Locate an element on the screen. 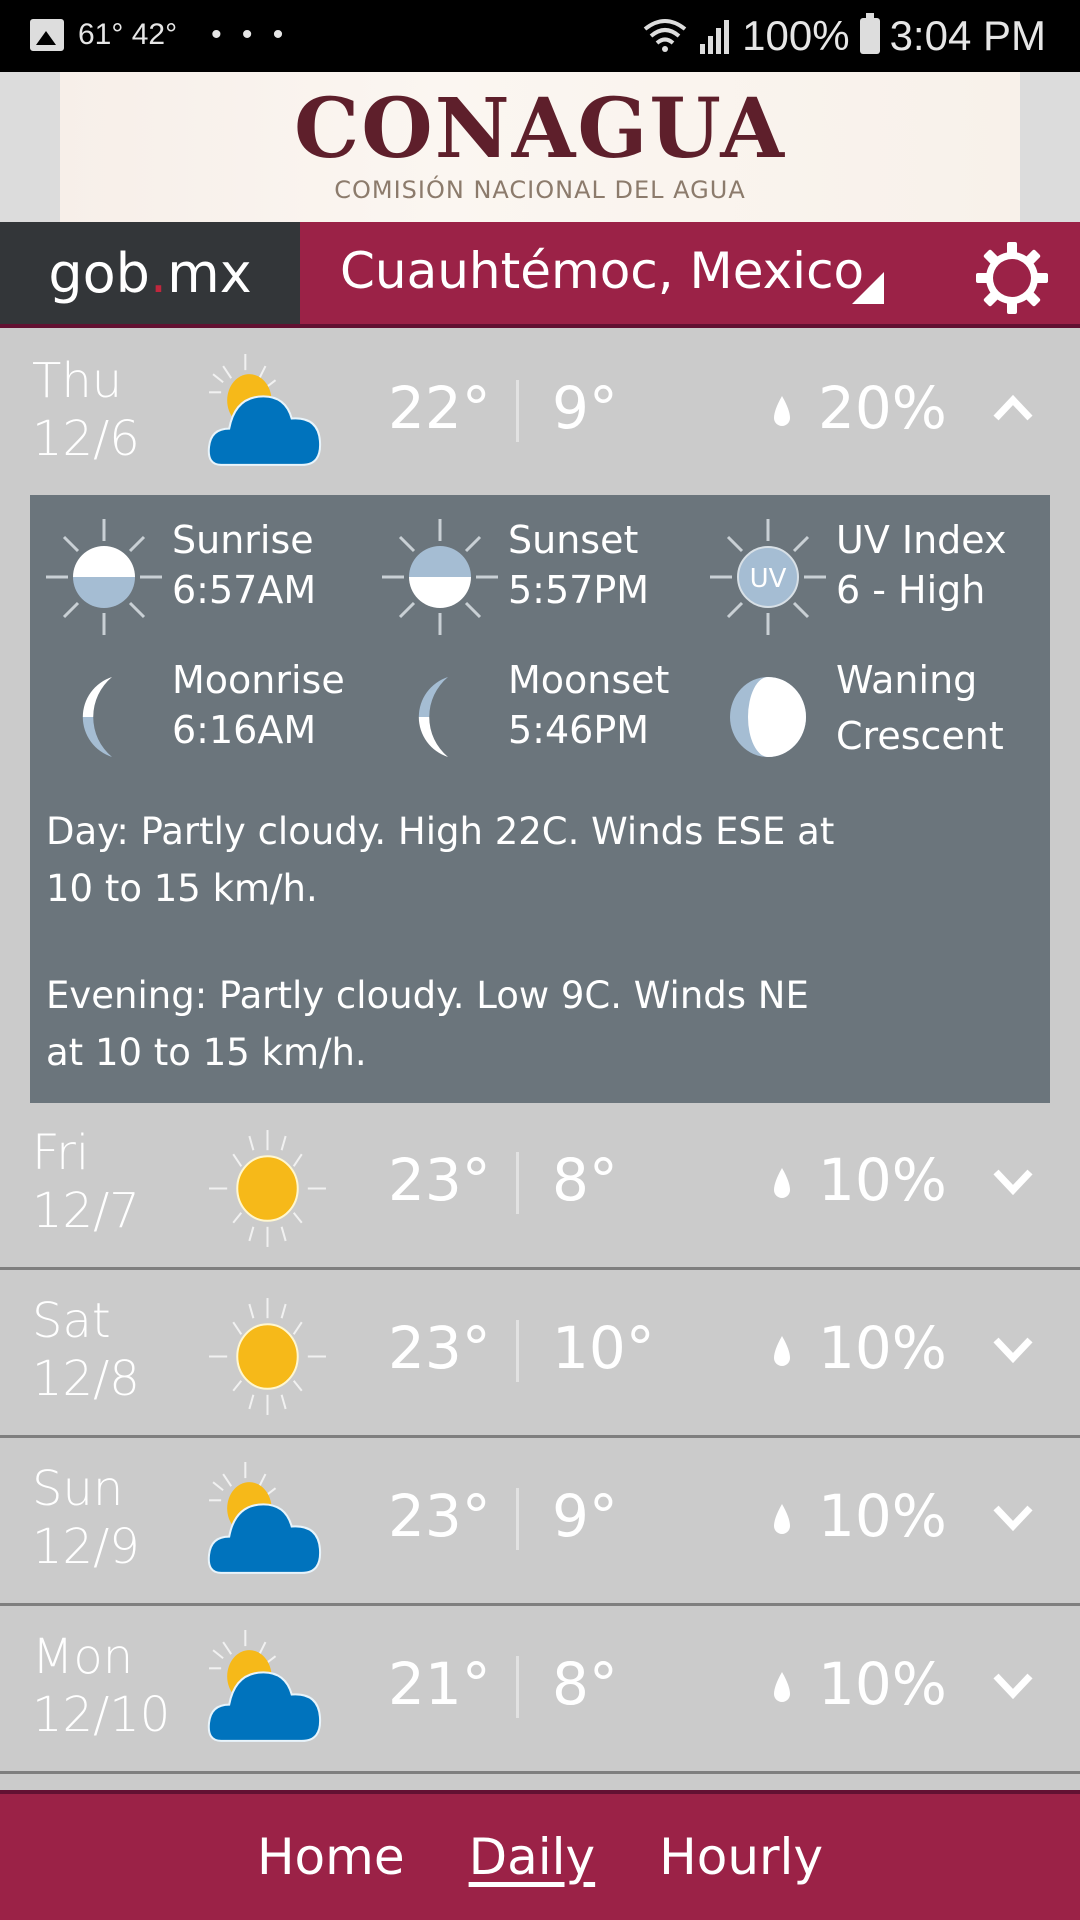 The height and width of the screenshot is (1920, 1080). moonrise-label: Moonrise is located at coordinates (258, 680).